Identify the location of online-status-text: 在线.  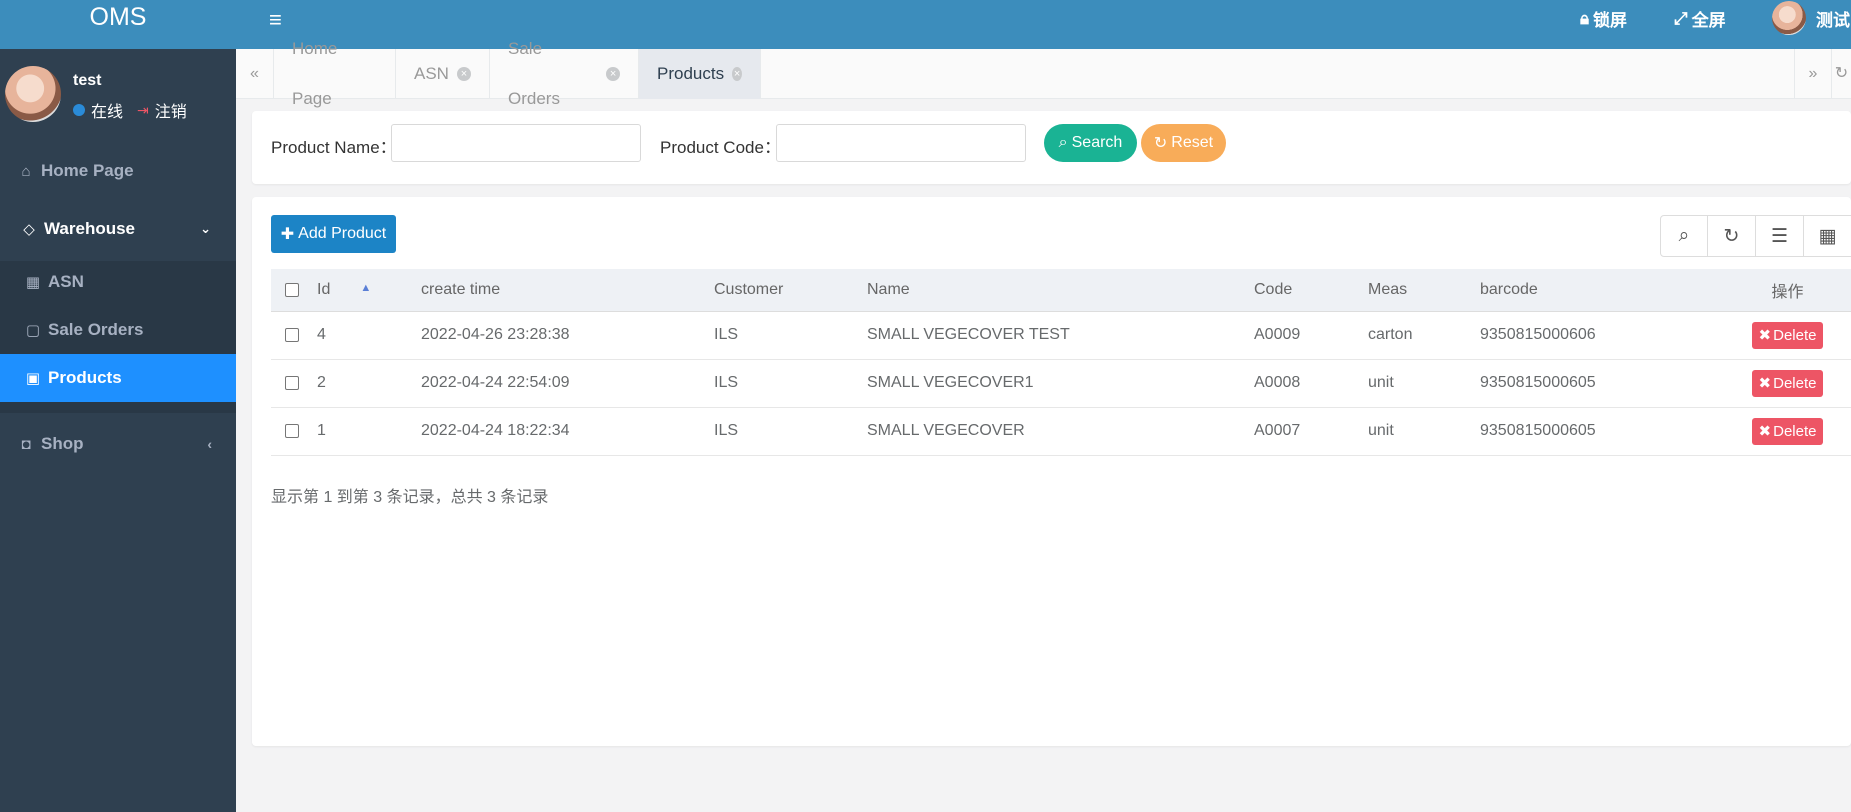
(107, 112).